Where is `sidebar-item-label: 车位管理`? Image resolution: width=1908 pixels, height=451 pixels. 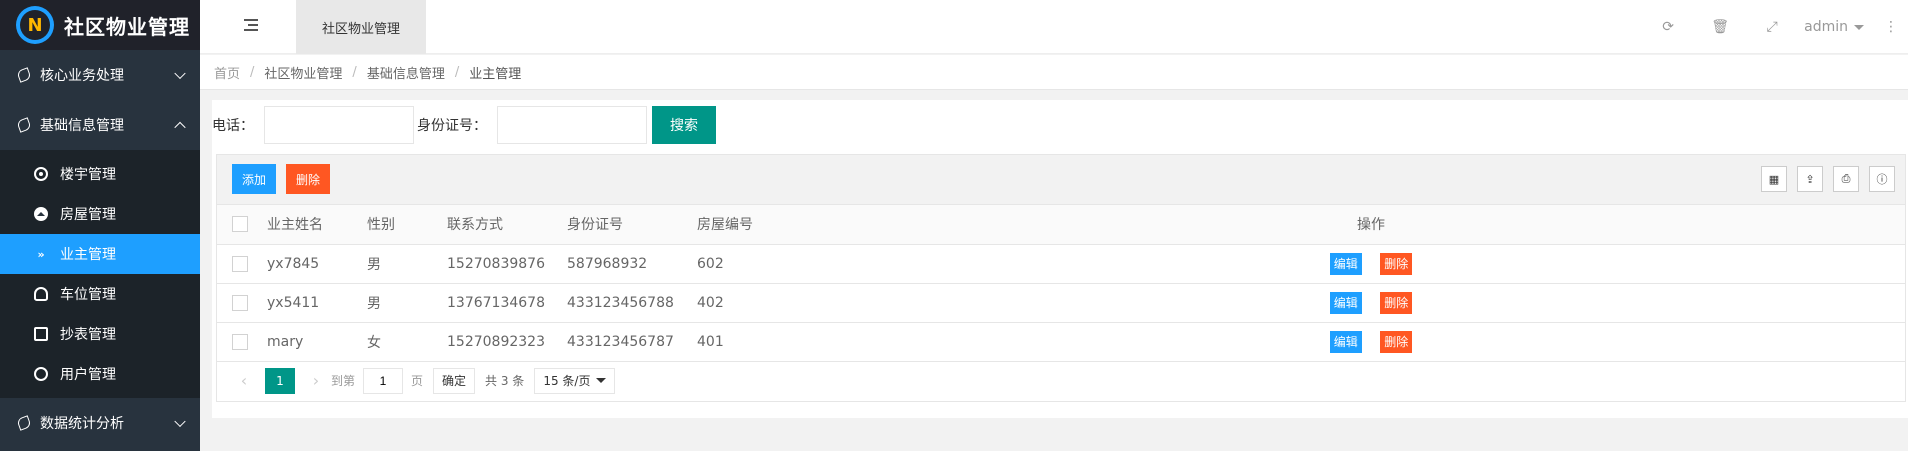 sidebar-item-label: 车位管理 is located at coordinates (88, 295).